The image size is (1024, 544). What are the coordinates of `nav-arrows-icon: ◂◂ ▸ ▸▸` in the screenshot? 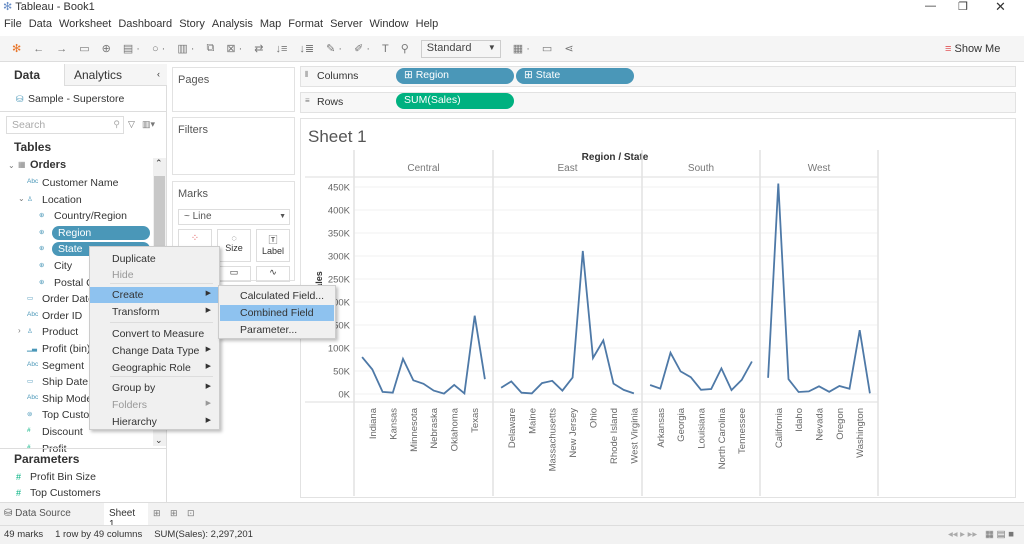 It's located at (962, 534).